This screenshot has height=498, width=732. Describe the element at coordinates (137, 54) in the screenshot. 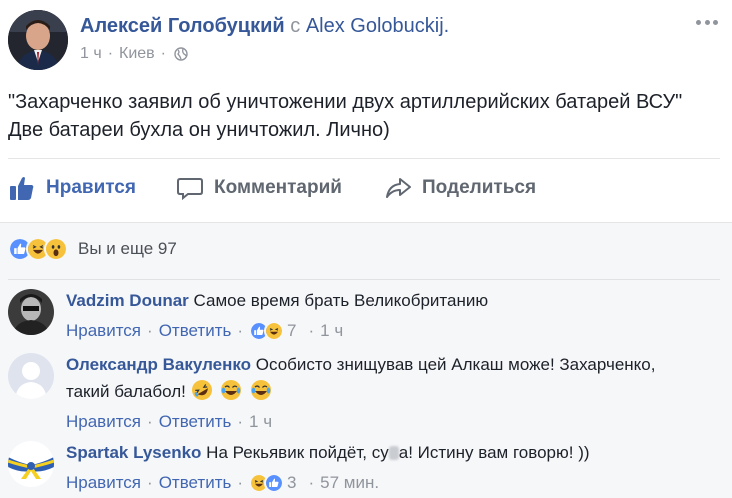

I see `post-location: Киев` at that location.